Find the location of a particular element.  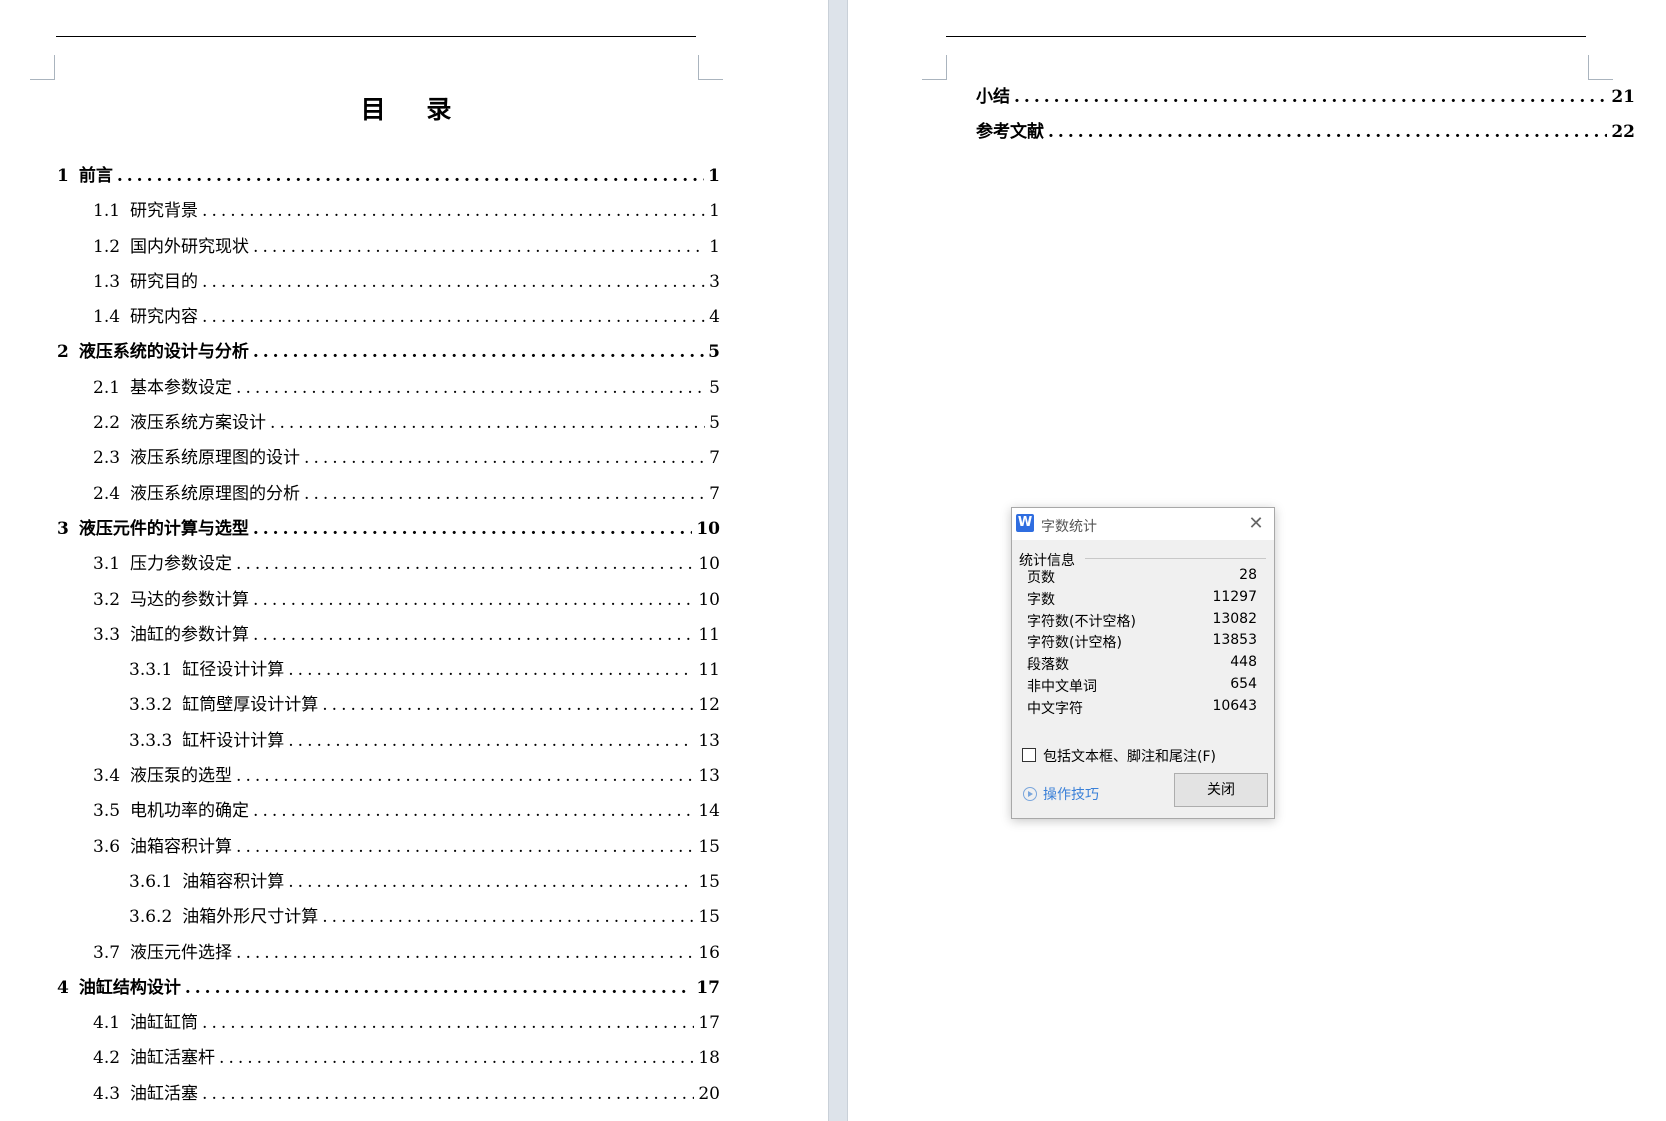

toc-entry: 3.3.1 缸径设计计算 11 is located at coordinates (388, 679).